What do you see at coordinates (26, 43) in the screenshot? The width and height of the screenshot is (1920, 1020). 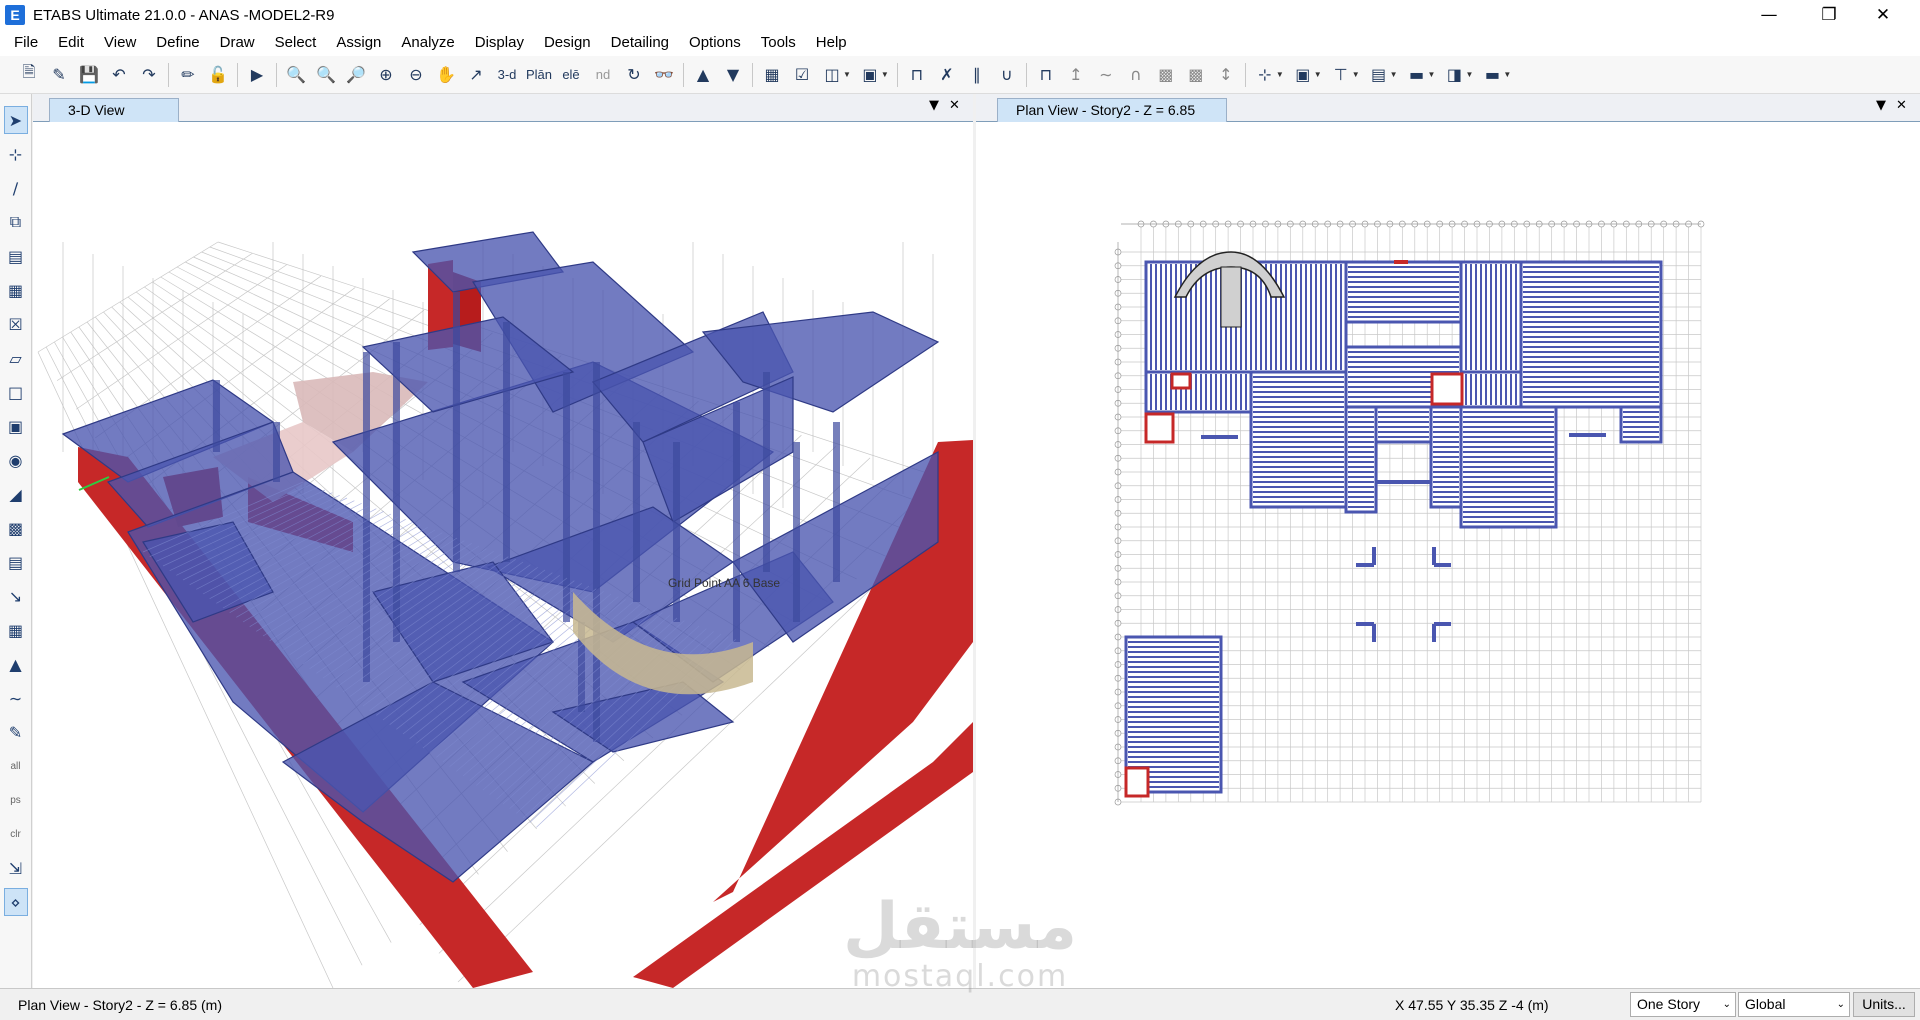 I see `menu-file: File` at bounding box center [26, 43].